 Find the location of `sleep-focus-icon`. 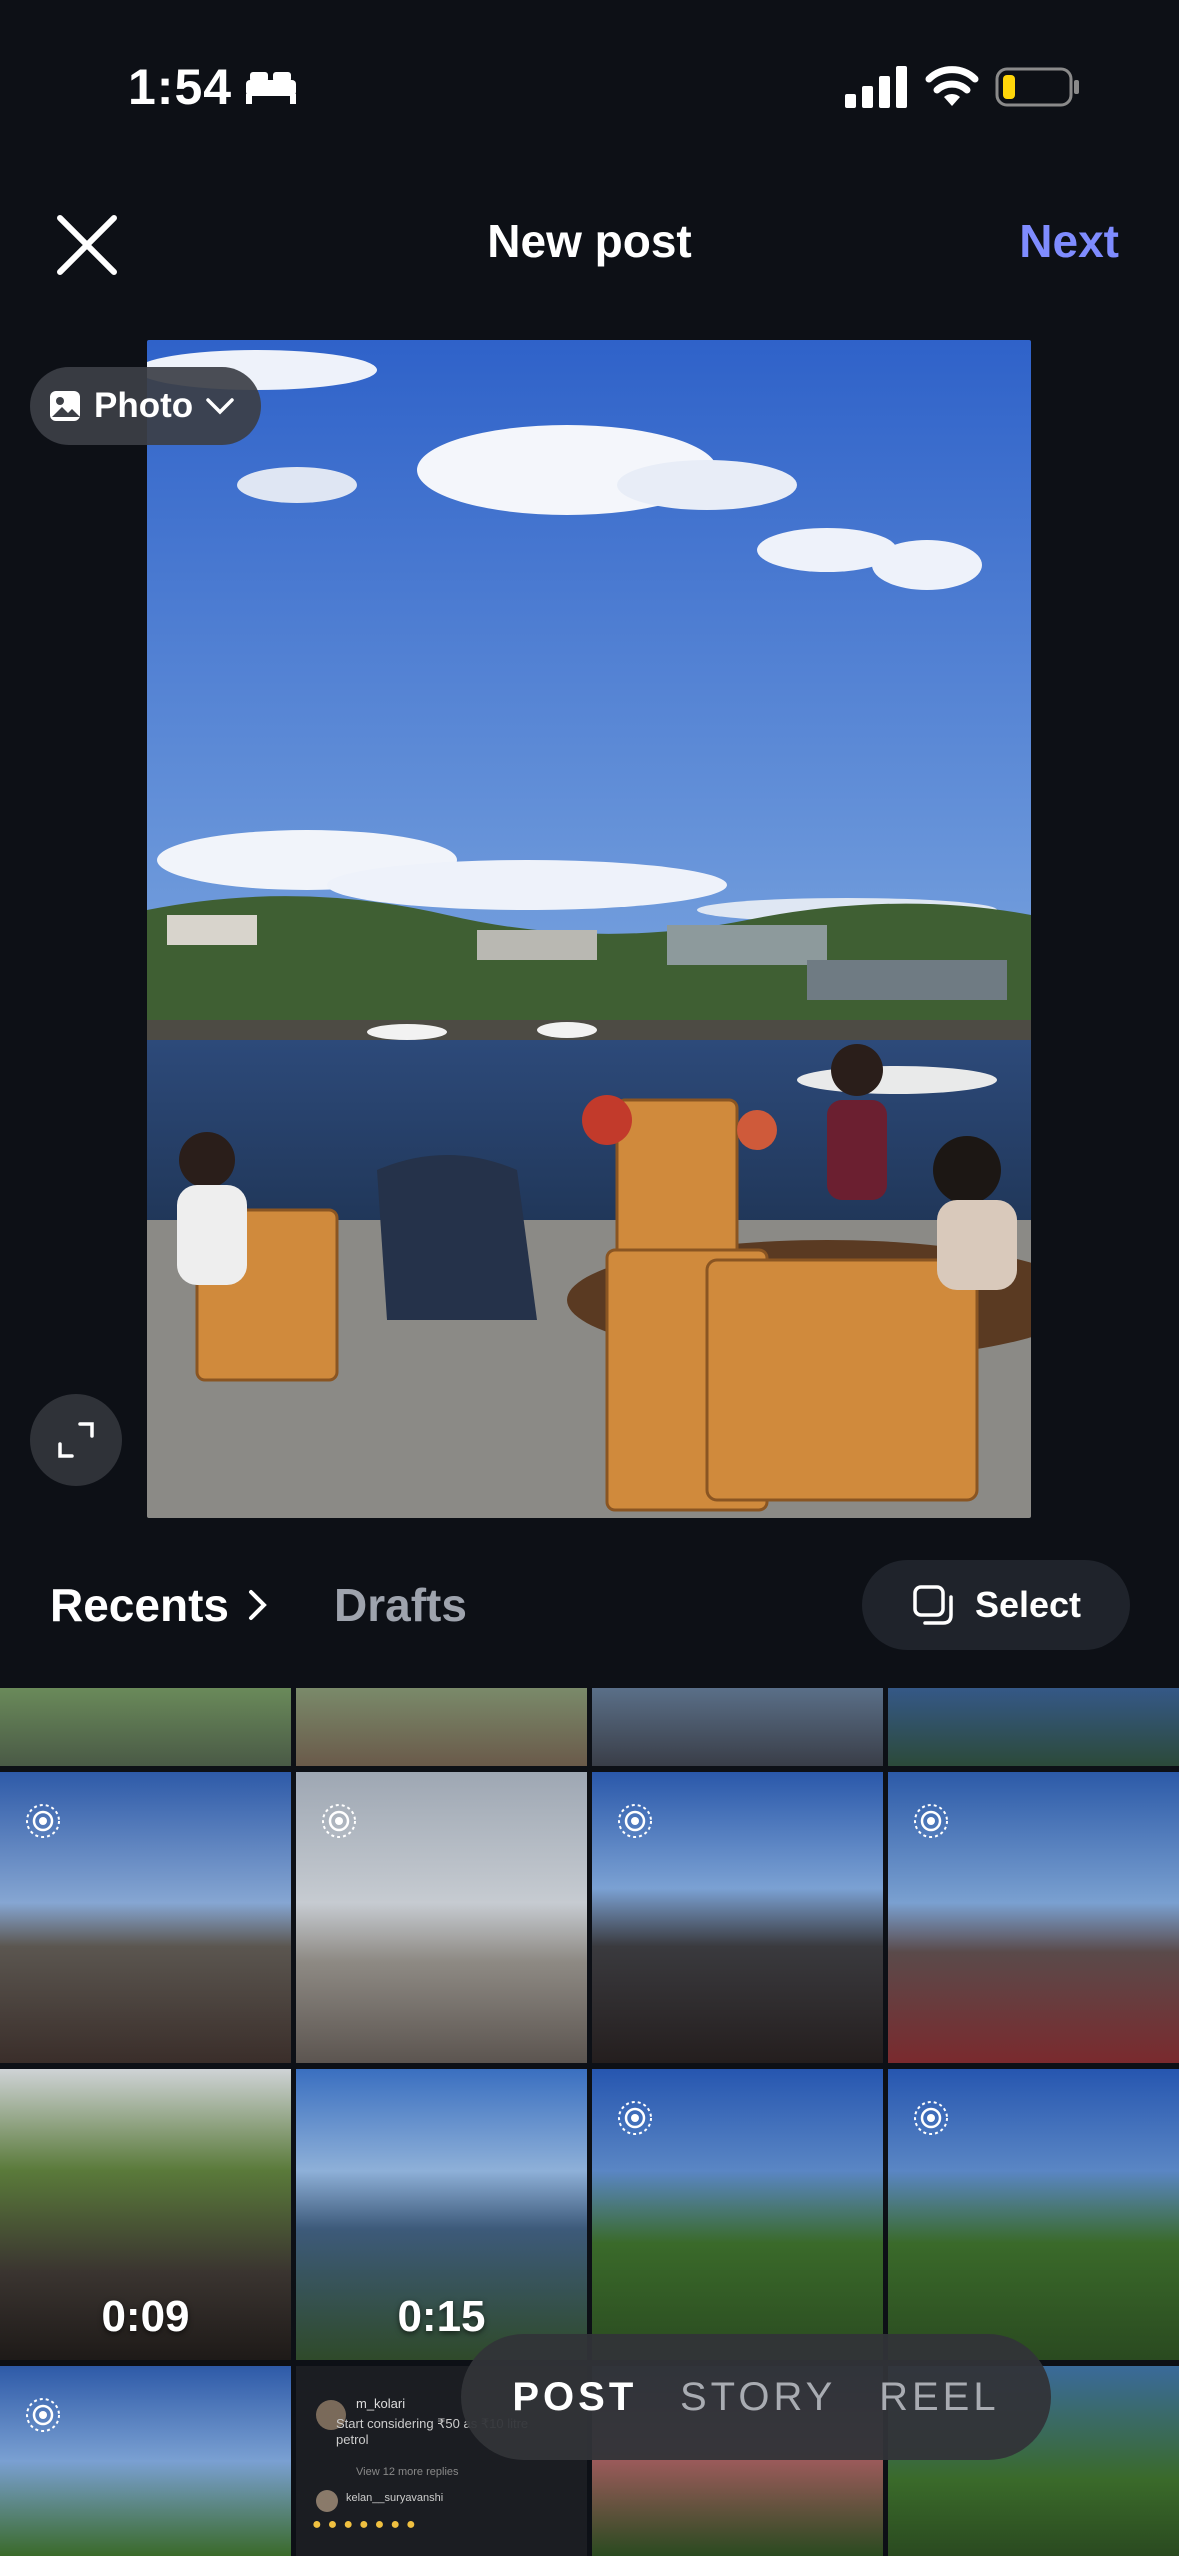

sleep-focus-icon is located at coordinates (271, 88).